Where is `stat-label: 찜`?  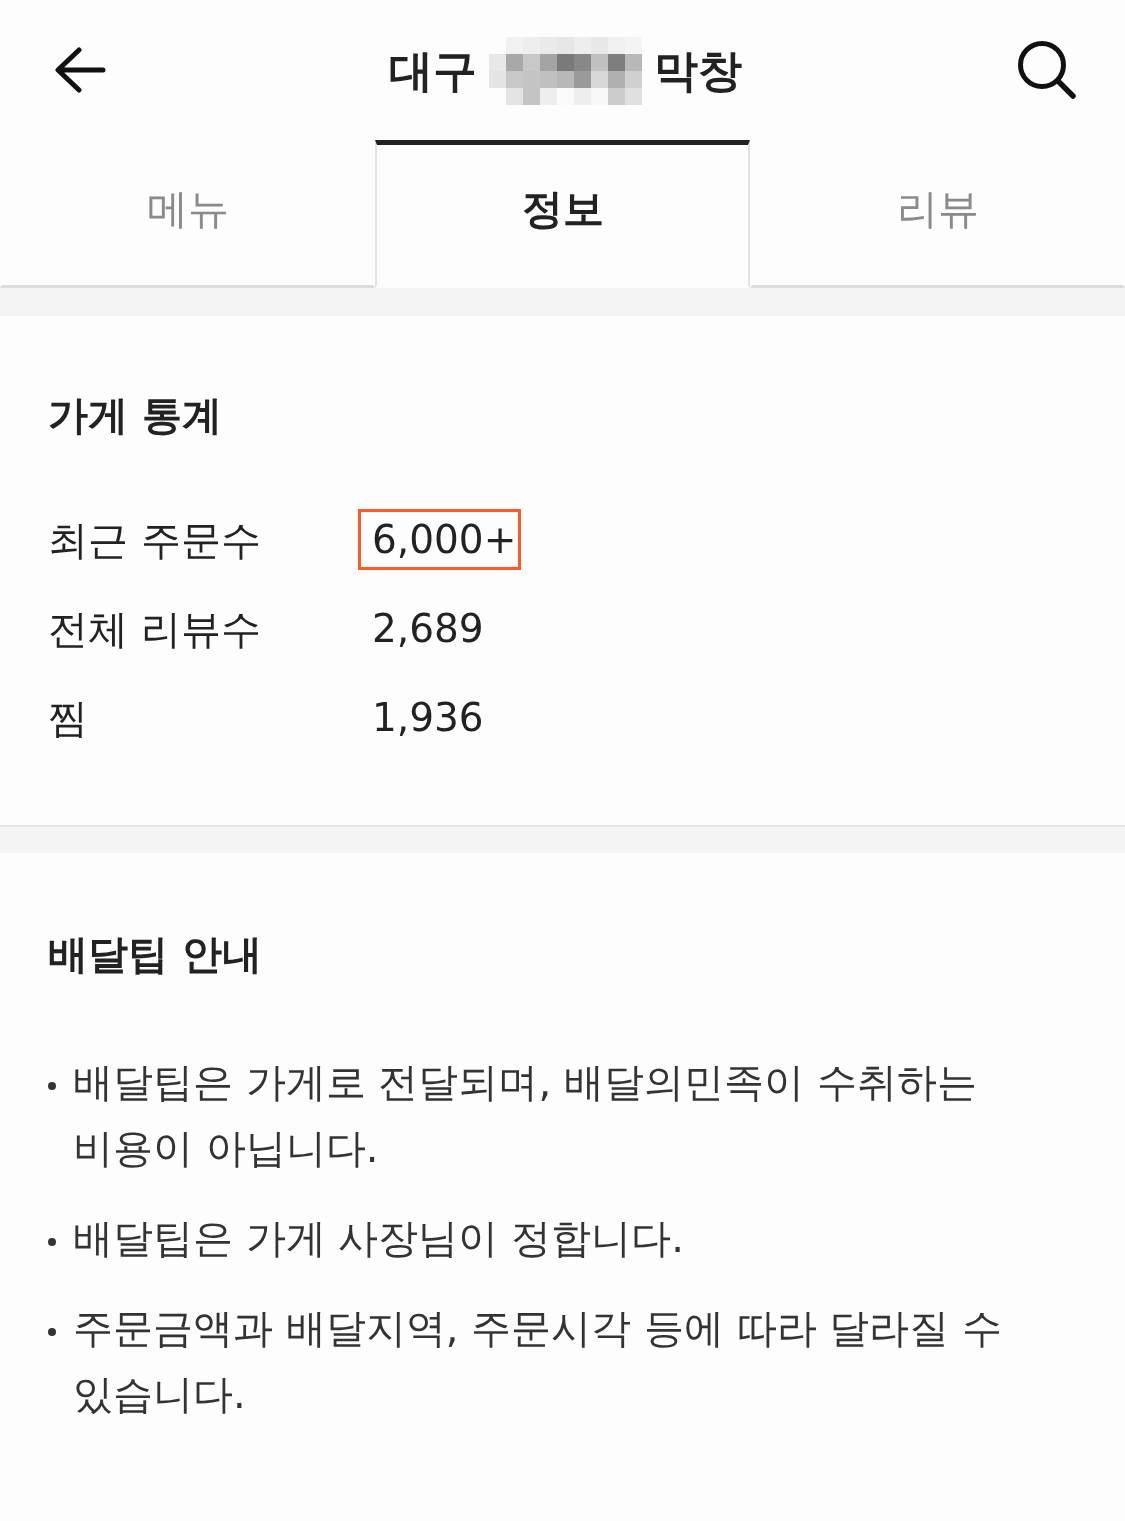 stat-label: 찜 is located at coordinates (68, 717).